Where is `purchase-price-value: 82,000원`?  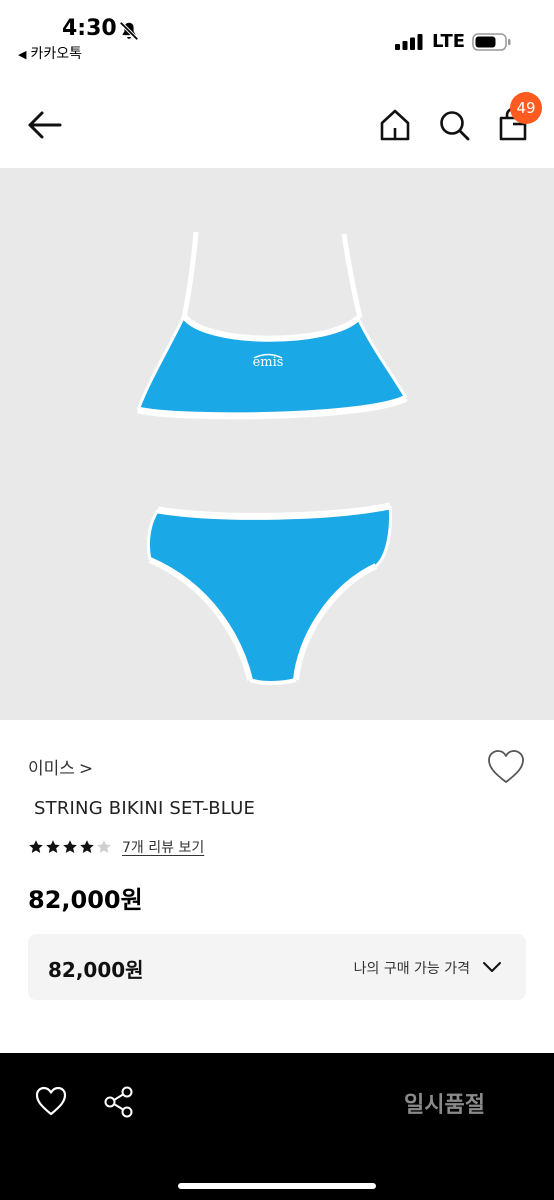
purchase-price-value: 82,000원 is located at coordinates (96, 970).